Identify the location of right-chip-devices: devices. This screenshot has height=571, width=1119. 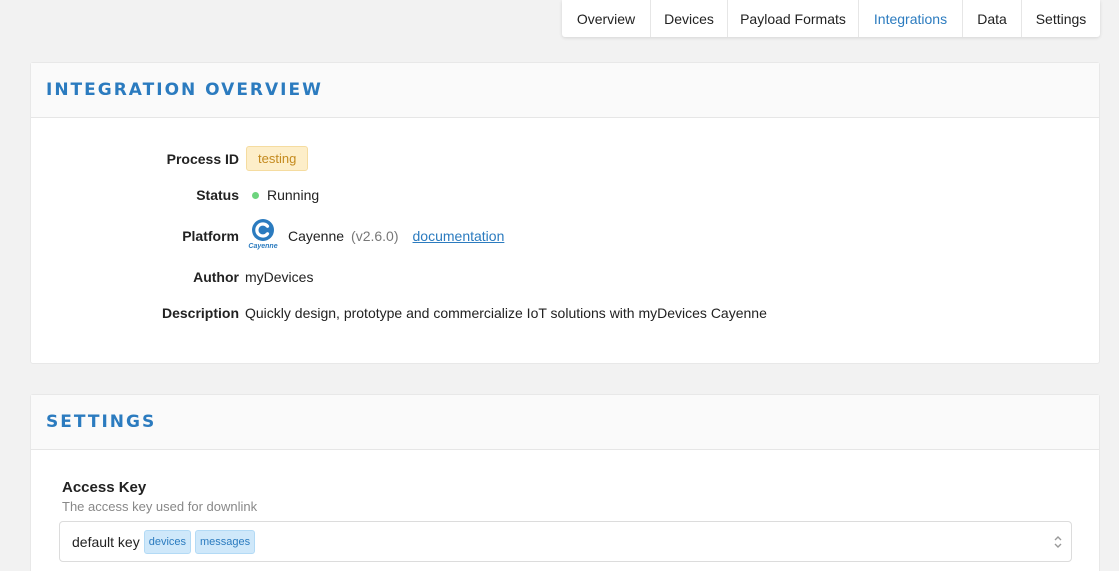
(167, 541).